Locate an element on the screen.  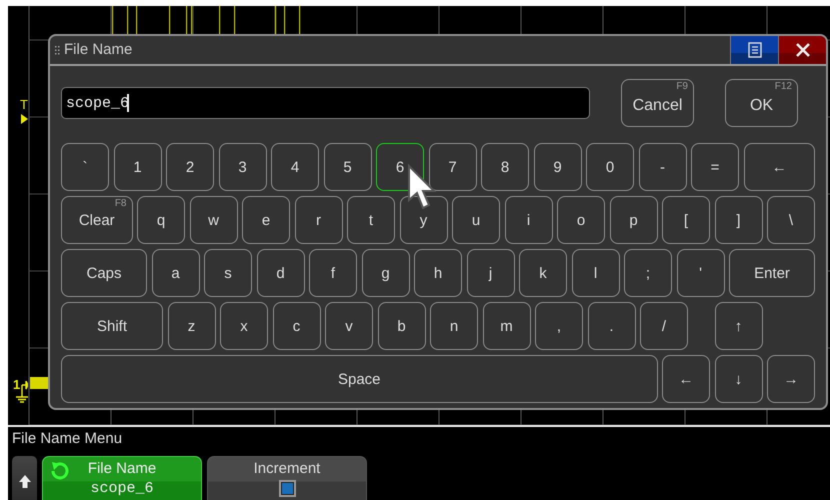
keyboard-key: w is located at coordinates (214, 220).